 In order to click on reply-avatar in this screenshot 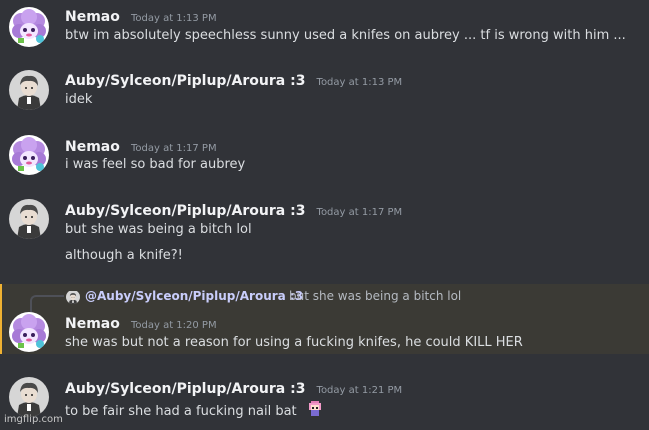, I will do `click(73, 297)`.